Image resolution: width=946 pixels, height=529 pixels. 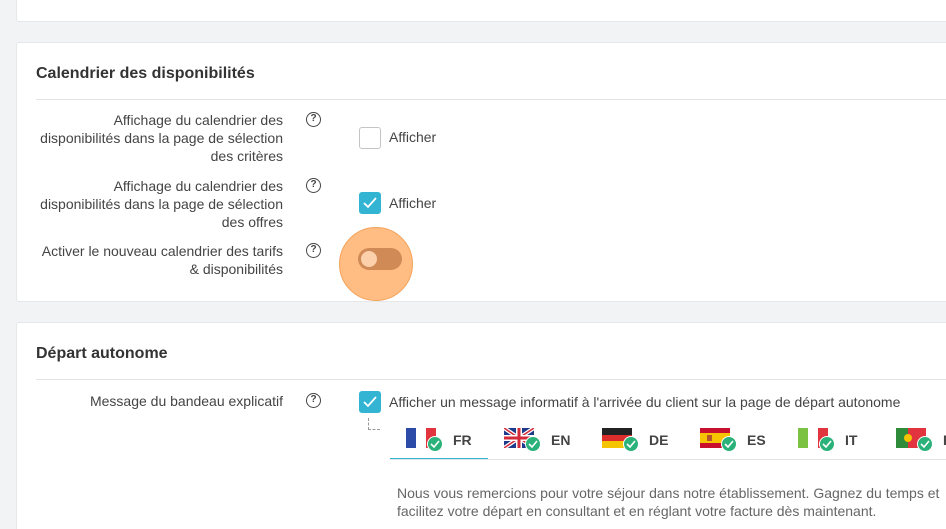 I want to click on tab-de: DE, so click(x=635, y=442).